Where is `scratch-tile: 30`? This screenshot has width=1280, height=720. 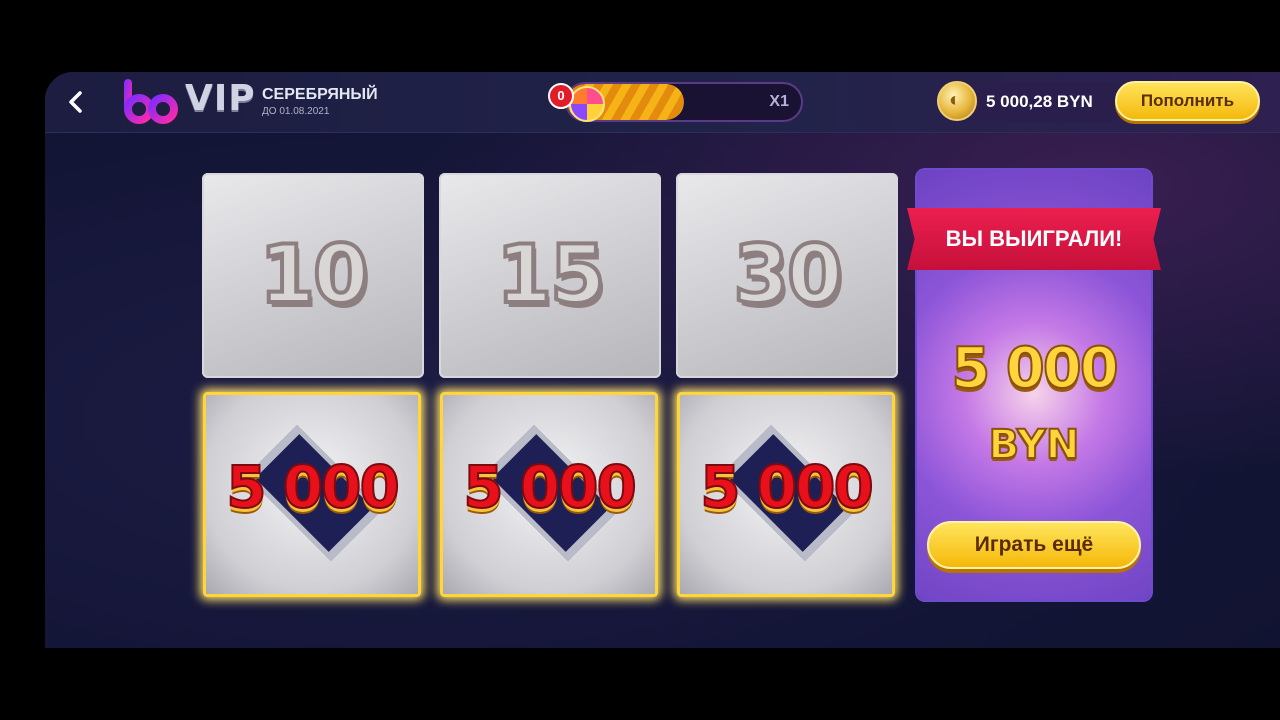 scratch-tile: 30 is located at coordinates (787, 275).